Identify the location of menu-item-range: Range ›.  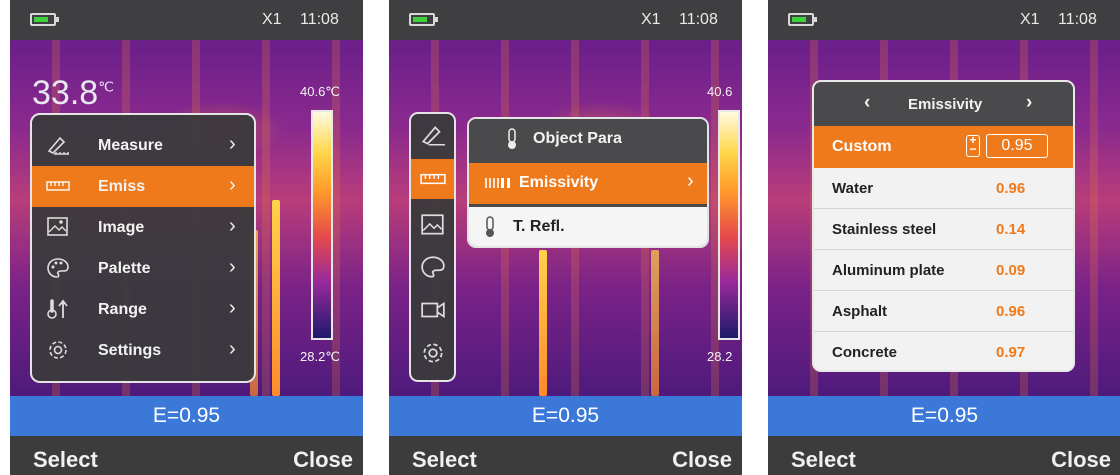
(143, 309).